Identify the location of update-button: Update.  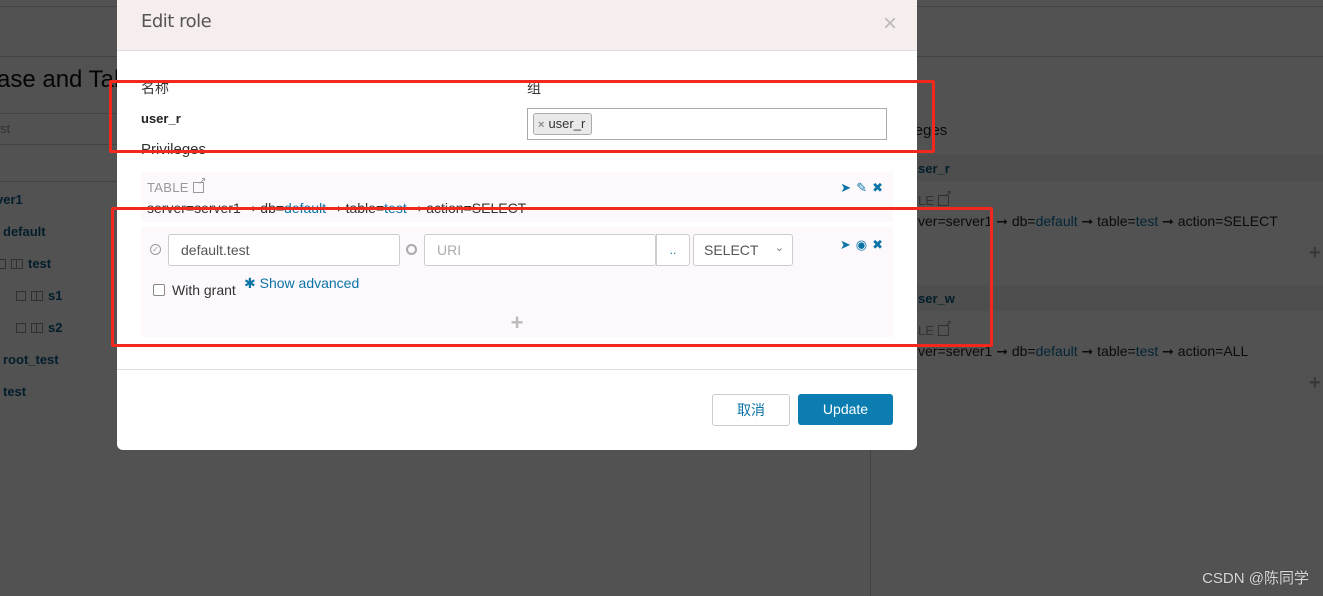
(845, 409).